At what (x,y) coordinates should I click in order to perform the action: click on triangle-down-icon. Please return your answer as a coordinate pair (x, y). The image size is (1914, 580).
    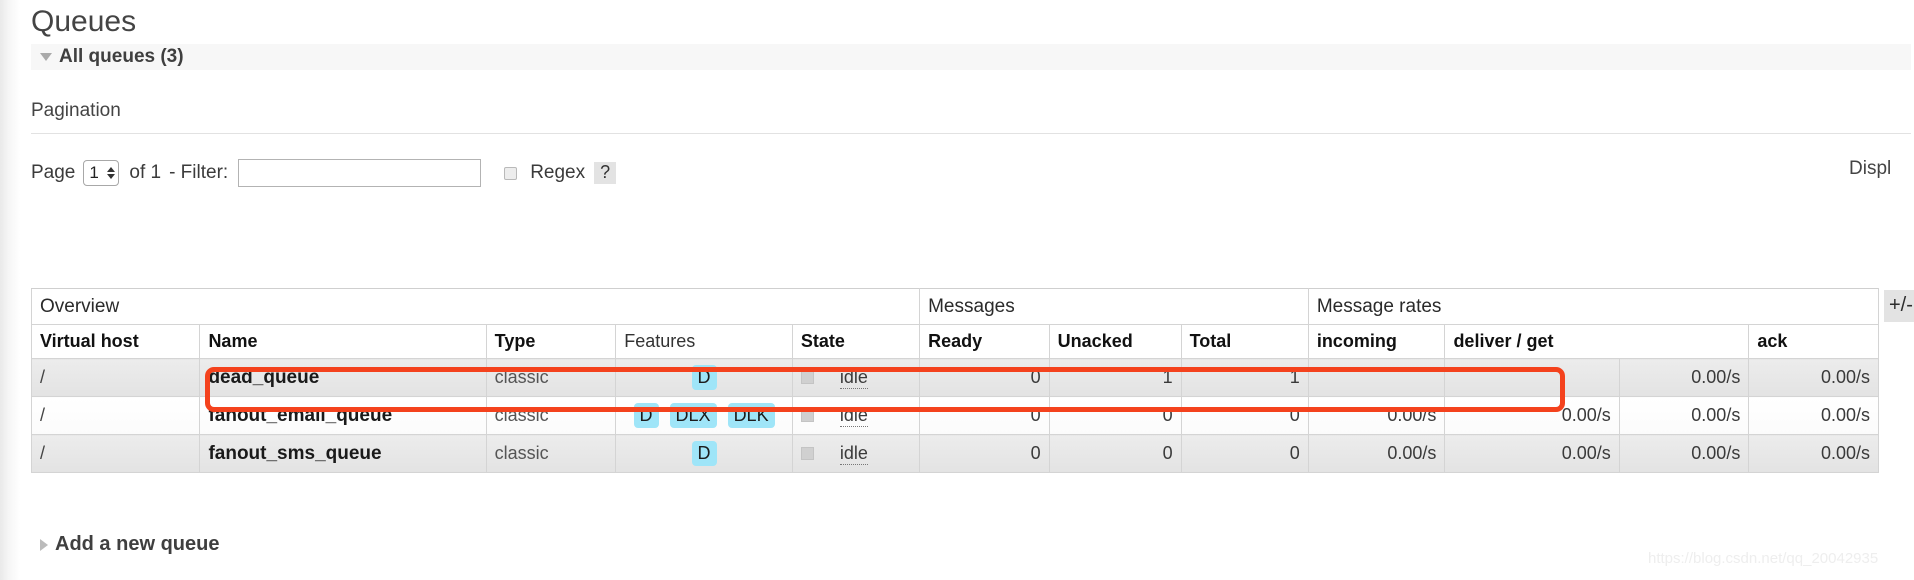
    Looking at the image, I should click on (46, 57).